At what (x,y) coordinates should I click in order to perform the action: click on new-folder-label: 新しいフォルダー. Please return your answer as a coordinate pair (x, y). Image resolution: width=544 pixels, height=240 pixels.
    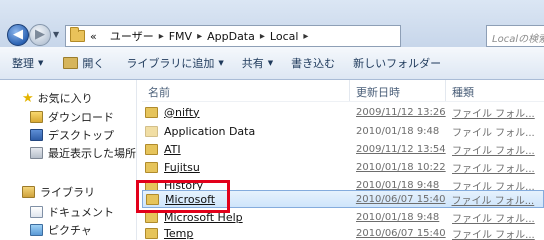
    Looking at the image, I should click on (397, 63).